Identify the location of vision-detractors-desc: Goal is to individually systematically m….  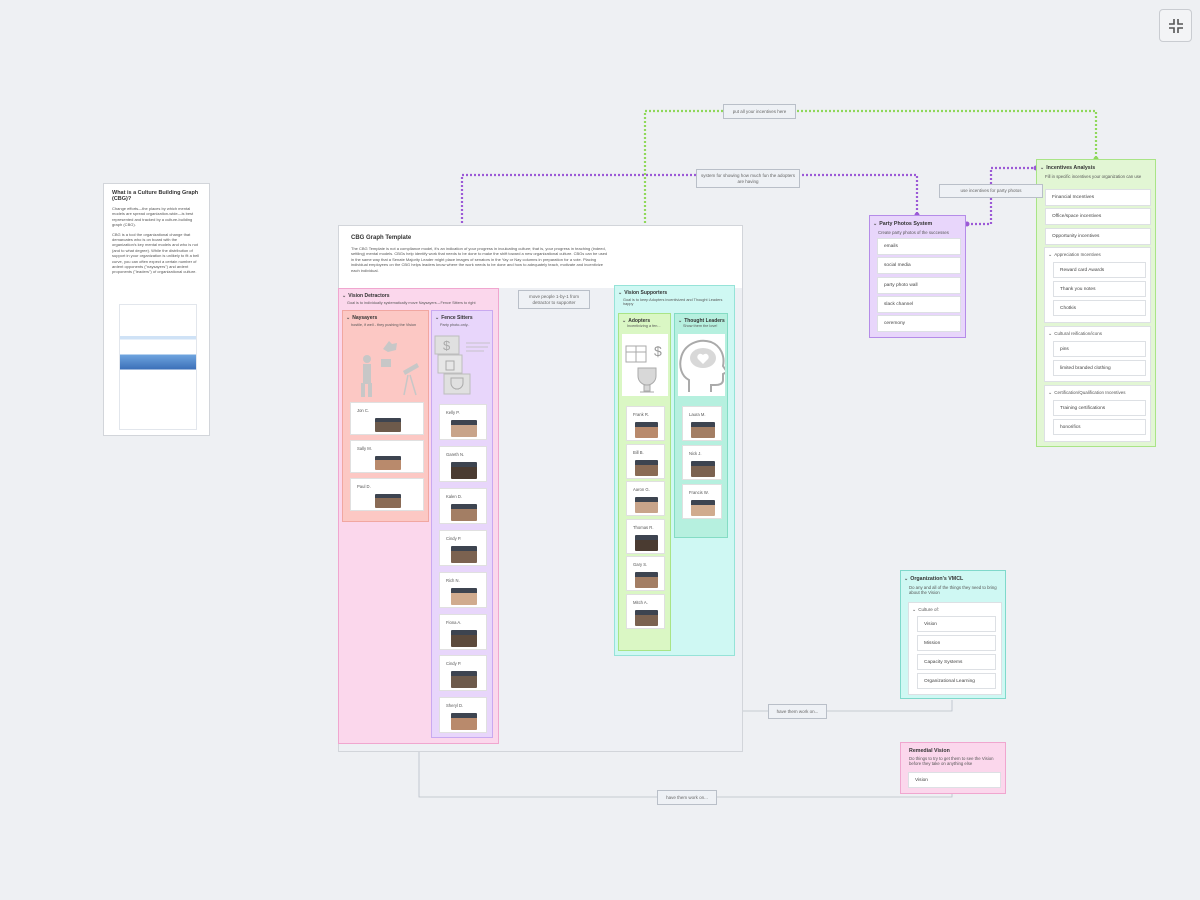
(411, 303).